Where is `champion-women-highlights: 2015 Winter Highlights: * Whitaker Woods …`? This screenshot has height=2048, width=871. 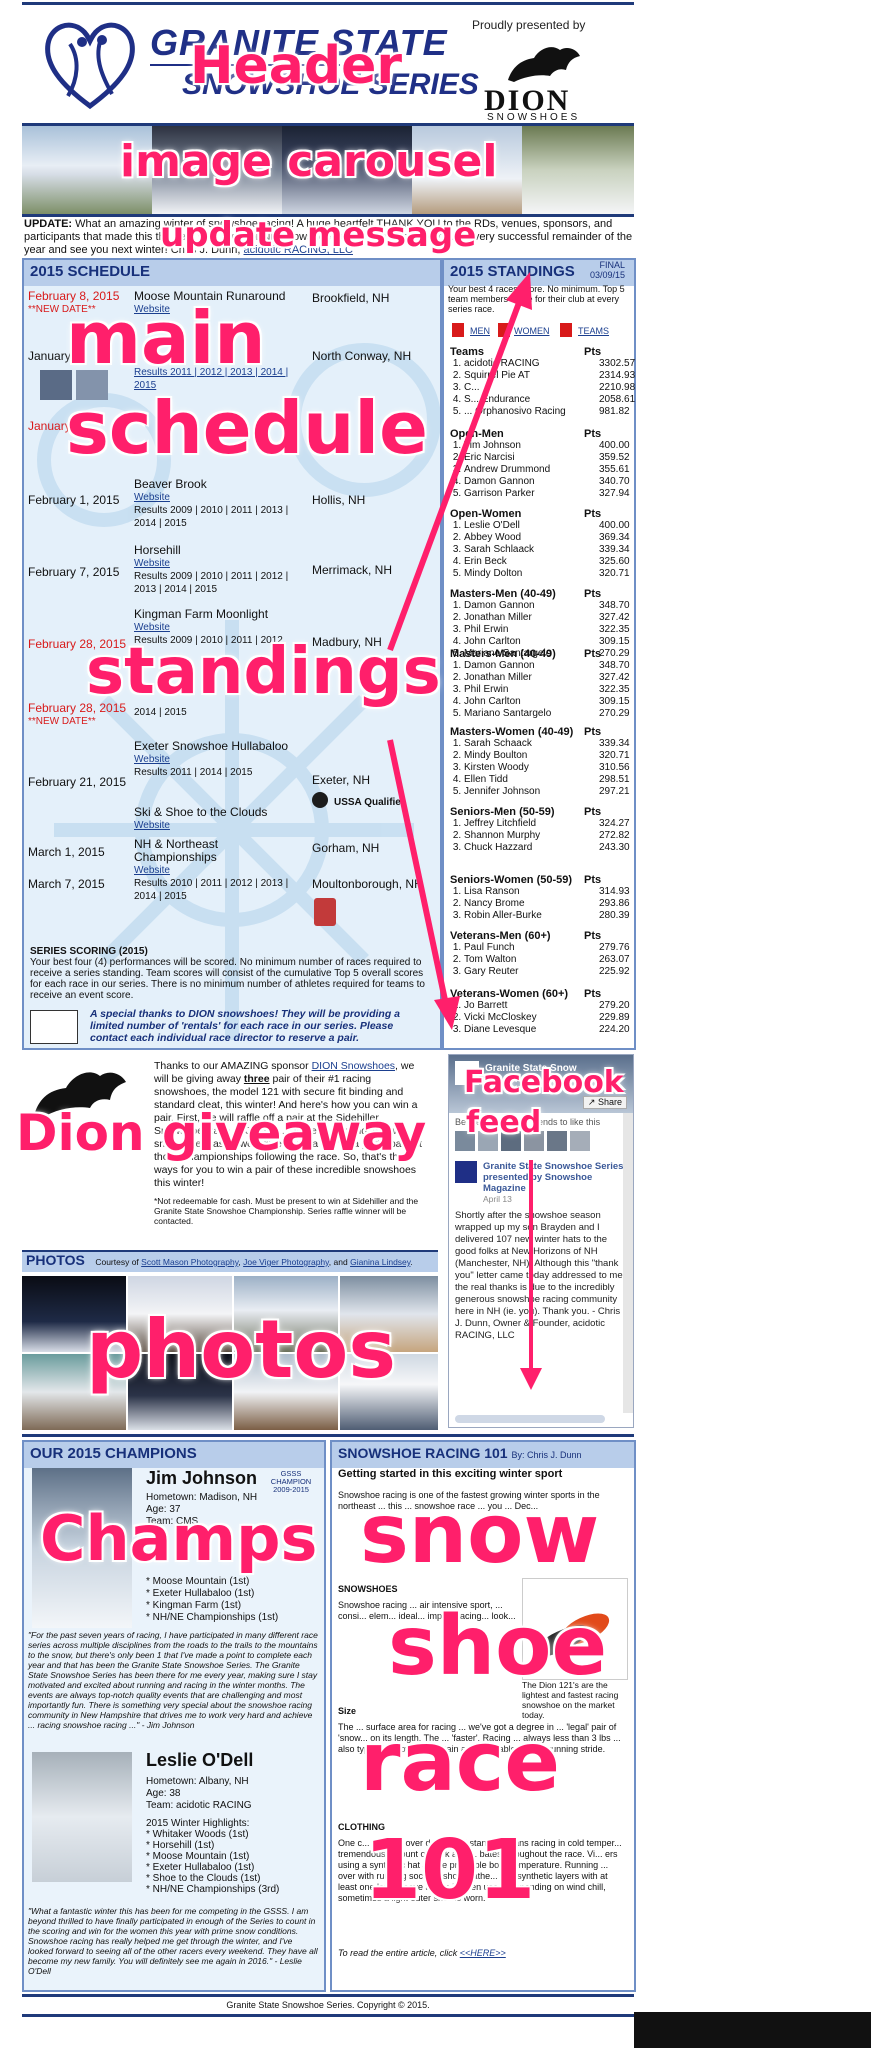 champion-women-highlights: 2015 Winter Highlights: * Whitaker Woods … is located at coordinates (213, 1856).